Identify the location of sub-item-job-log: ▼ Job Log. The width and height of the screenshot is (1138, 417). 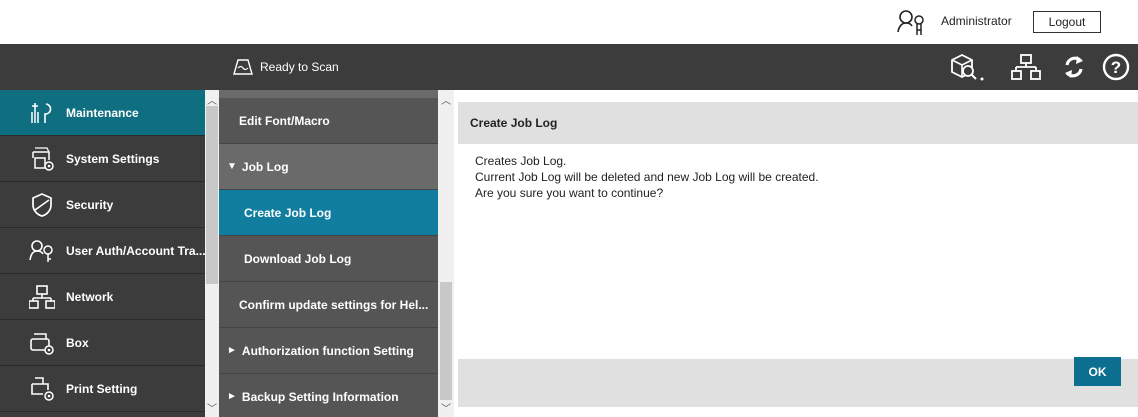
(328, 167).